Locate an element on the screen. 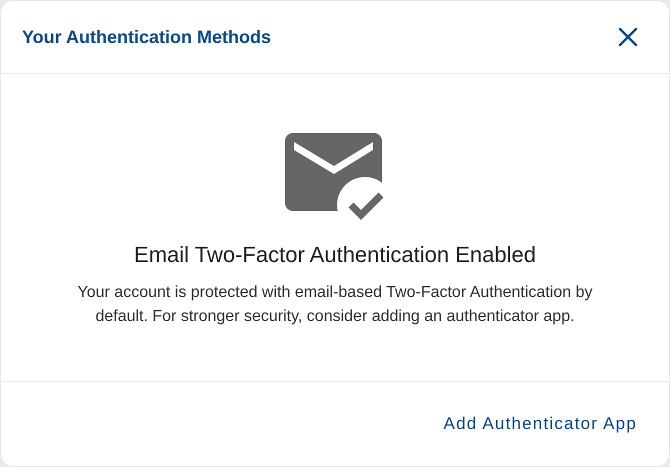 The image size is (670, 467). status-heading: Email Two-Factor Authentication Enabled is located at coordinates (335, 255).